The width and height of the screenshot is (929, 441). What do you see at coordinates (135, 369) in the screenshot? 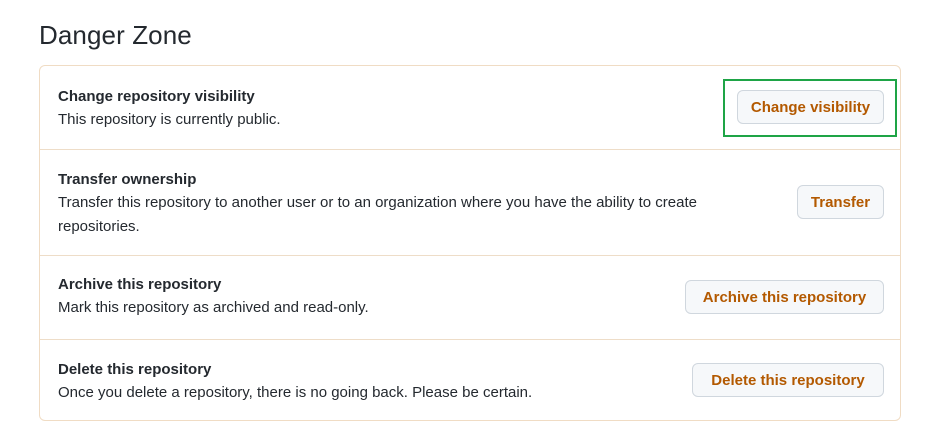
I see `delete-repository-title: Delete this repository` at bounding box center [135, 369].